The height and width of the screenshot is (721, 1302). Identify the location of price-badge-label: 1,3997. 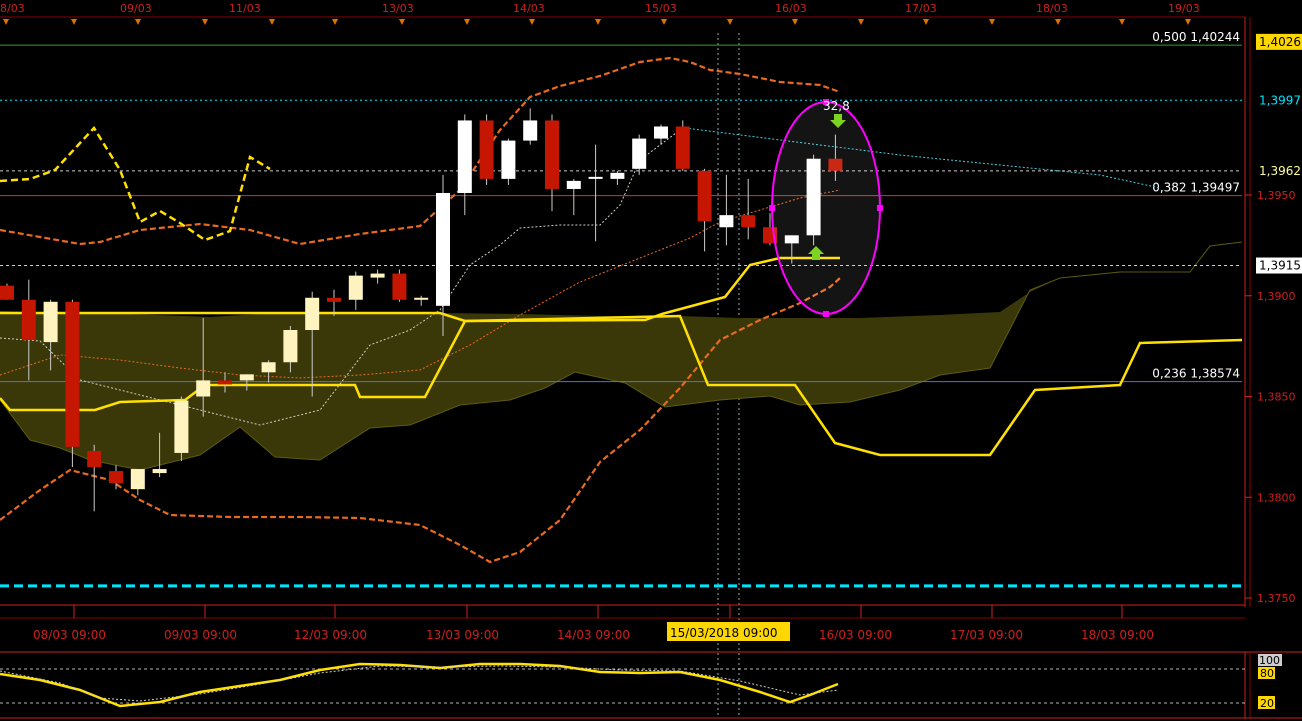
(1280, 100).